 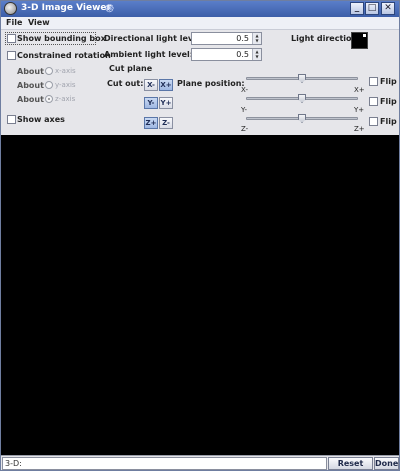 I want to click on close-button: ✕, so click(x=388, y=8).